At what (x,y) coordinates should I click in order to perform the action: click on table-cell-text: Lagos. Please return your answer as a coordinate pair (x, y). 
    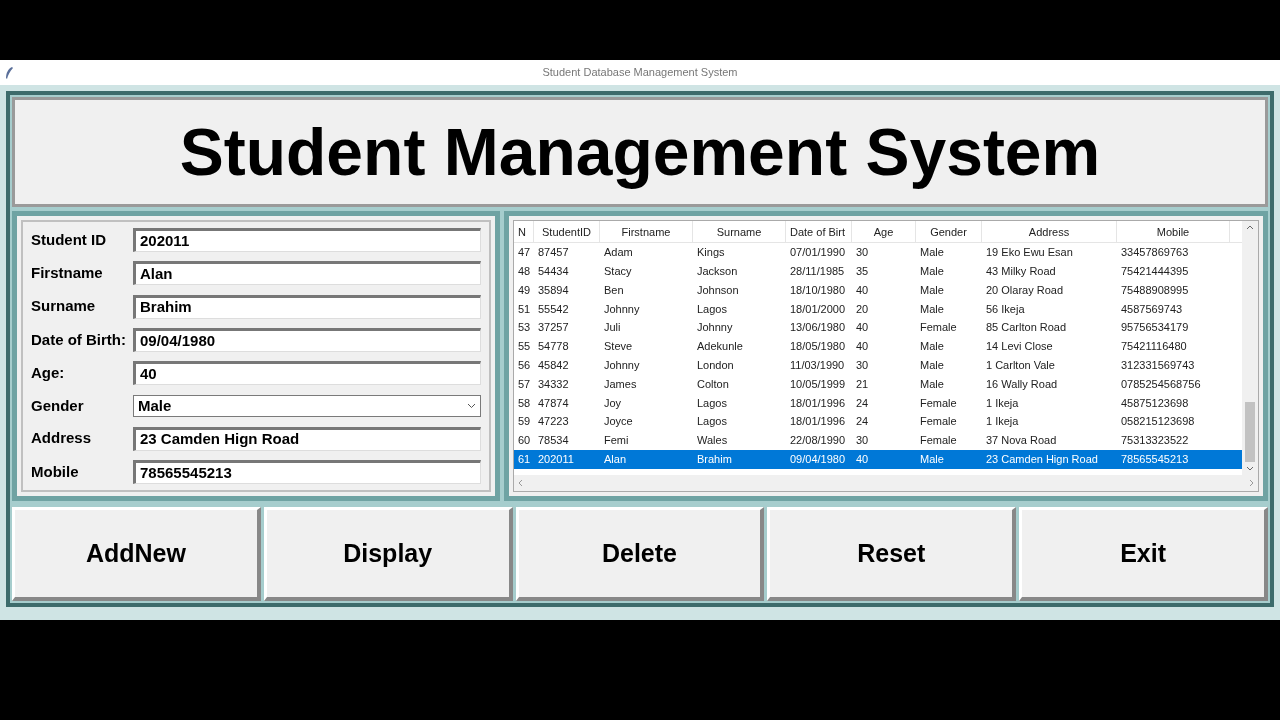
    Looking at the image, I should click on (712, 403).